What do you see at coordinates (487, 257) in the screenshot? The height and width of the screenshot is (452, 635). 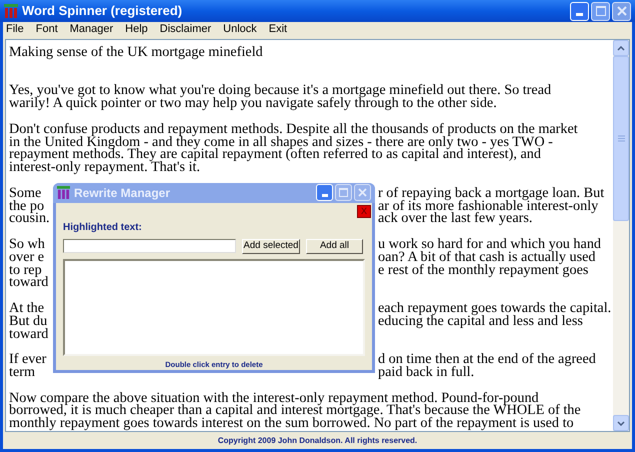 I see `text-line: oan? A bit of that cash is actually used` at bounding box center [487, 257].